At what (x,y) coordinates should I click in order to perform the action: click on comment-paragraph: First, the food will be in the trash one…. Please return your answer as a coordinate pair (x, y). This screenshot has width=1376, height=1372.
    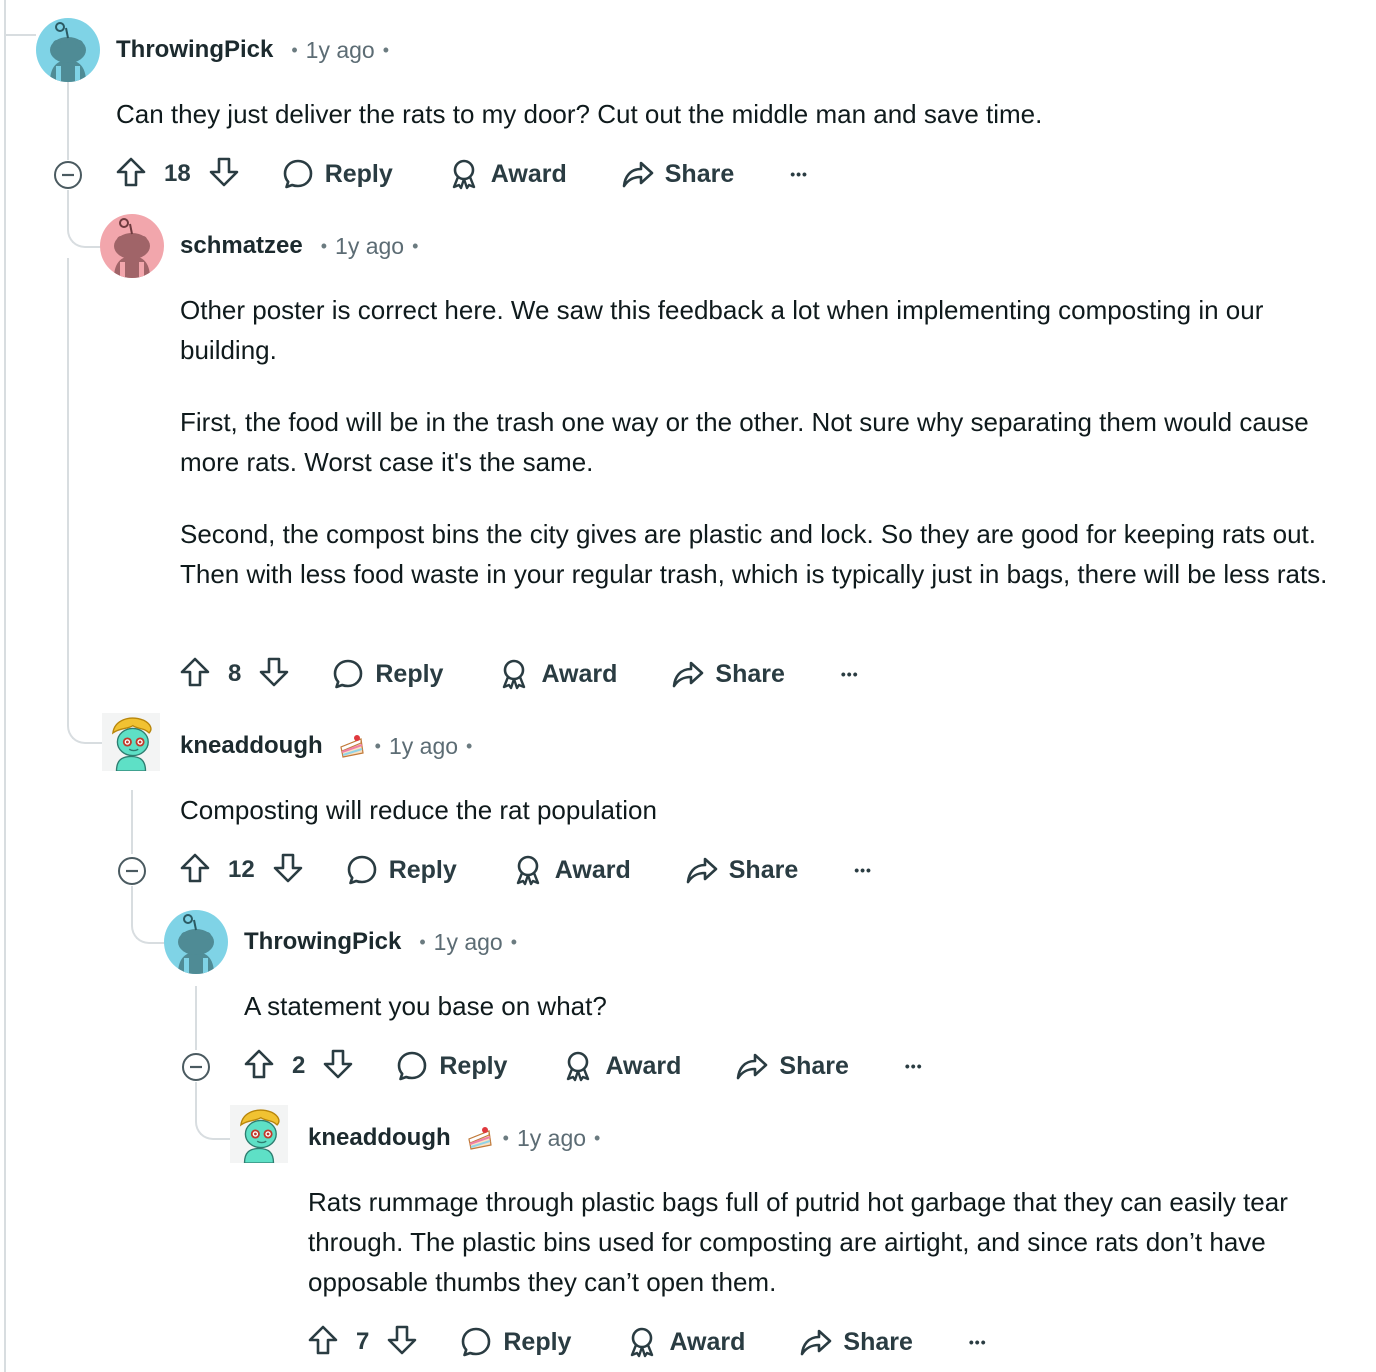
    Looking at the image, I should click on (744, 442).